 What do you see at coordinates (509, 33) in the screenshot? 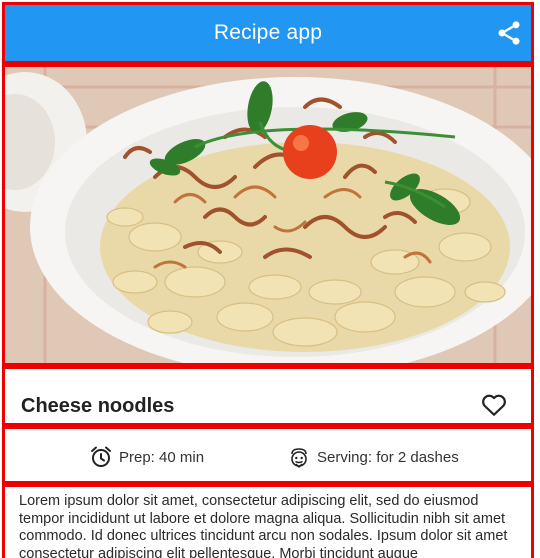
I see `share-icon` at bounding box center [509, 33].